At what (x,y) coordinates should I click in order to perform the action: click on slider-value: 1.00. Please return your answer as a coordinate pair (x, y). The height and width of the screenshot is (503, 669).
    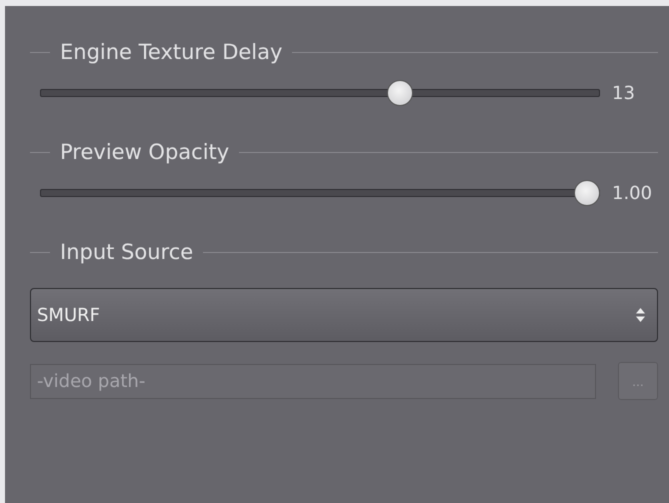
    Looking at the image, I should click on (633, 193).